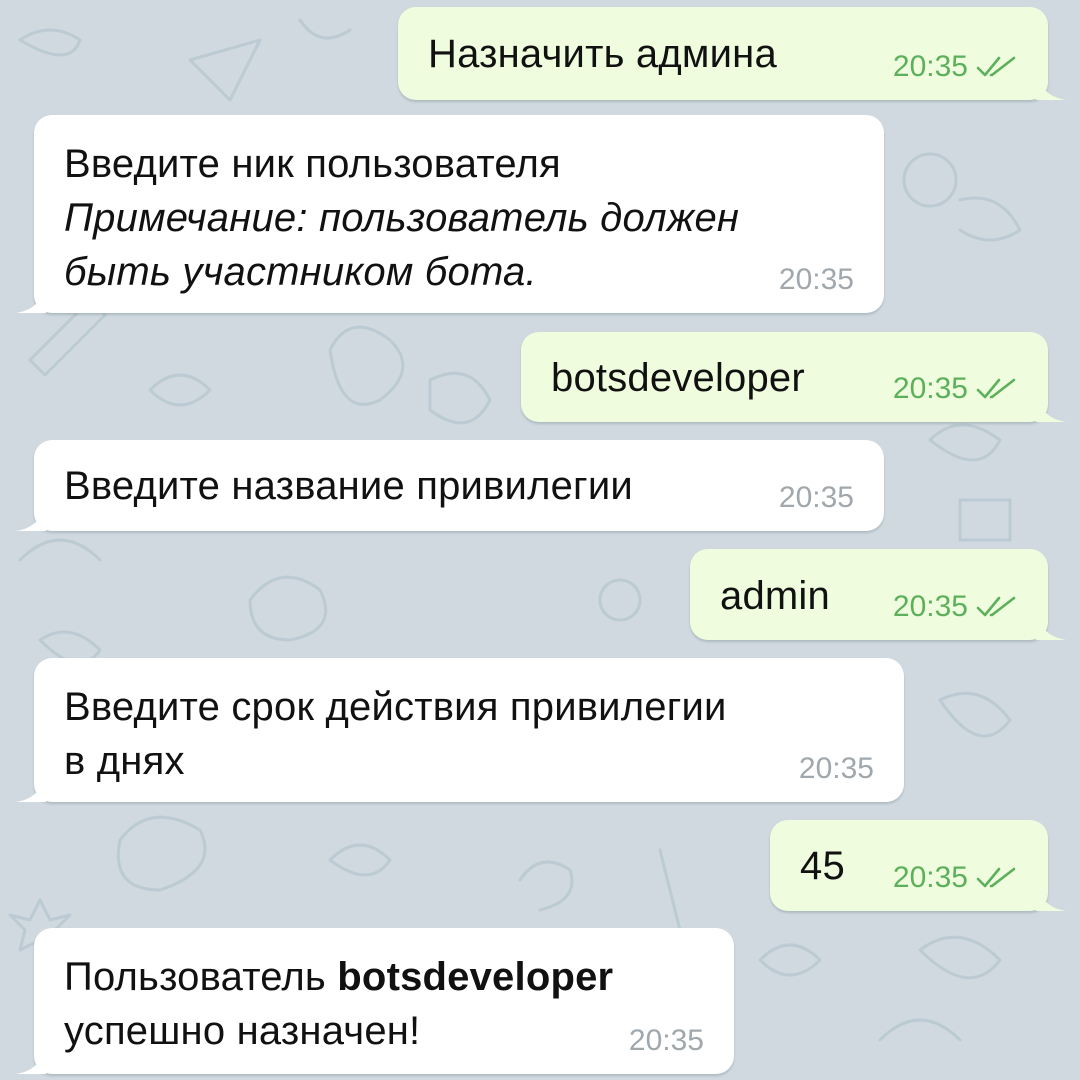  I want to click on incoming-message-bubble: Введите название привилегии 20:35, so click(450, 485).